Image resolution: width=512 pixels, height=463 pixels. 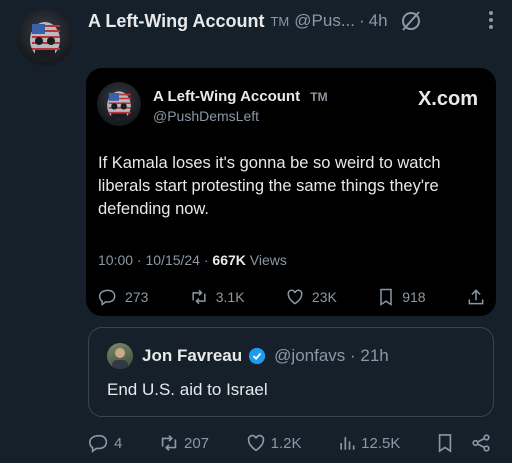 What do you see at coordinates (196, 443) in the screenshot?
I see `repost-count: 207` at bounding box center [196, 443].